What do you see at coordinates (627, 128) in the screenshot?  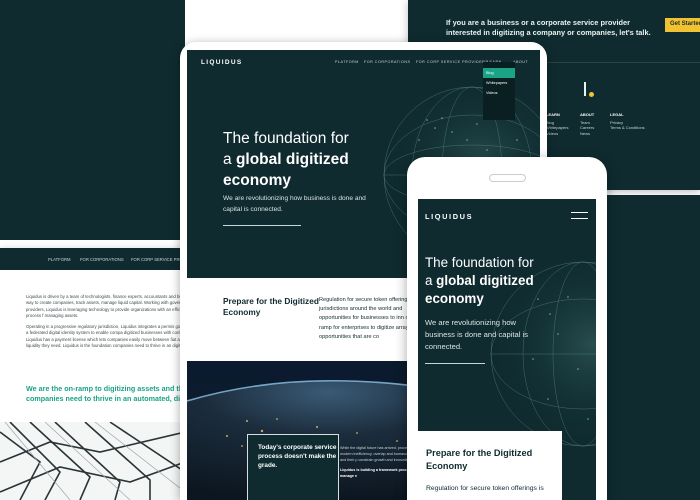 I see `footer-link-terms: Terms & Conditions` at bounding box center [627, 128].